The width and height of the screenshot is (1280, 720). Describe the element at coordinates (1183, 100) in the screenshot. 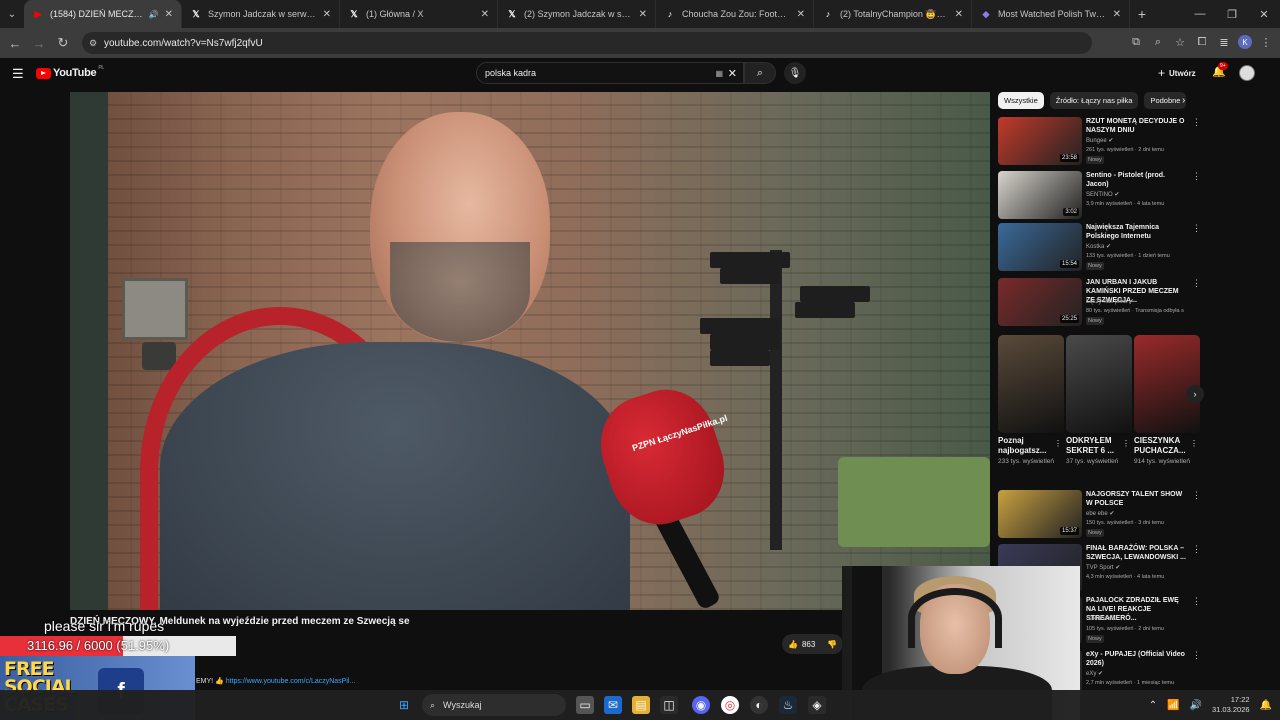

I see `chevron-right-icon: ›` at that location.